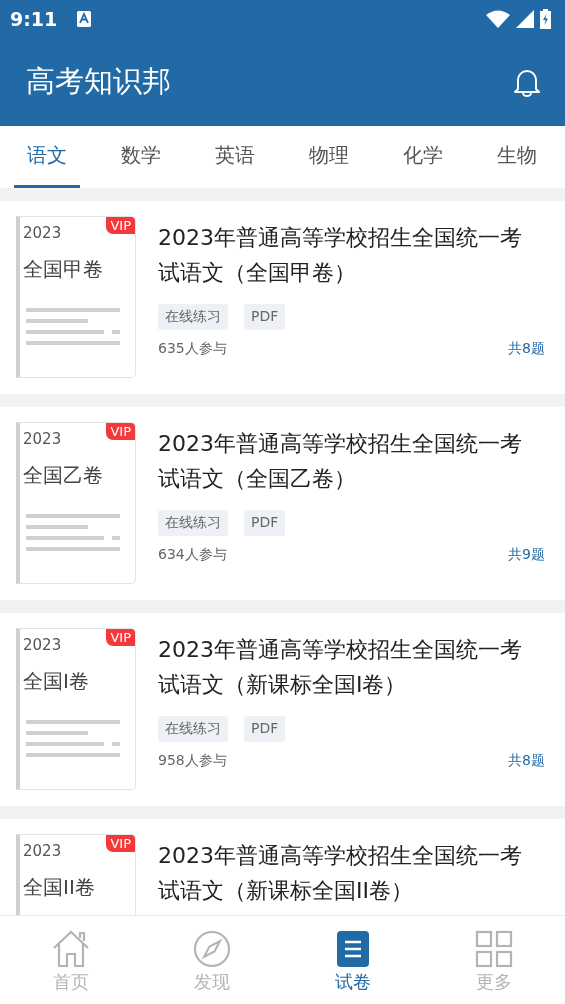  I want to click on nav-item: 试卷, so click(353, 960).